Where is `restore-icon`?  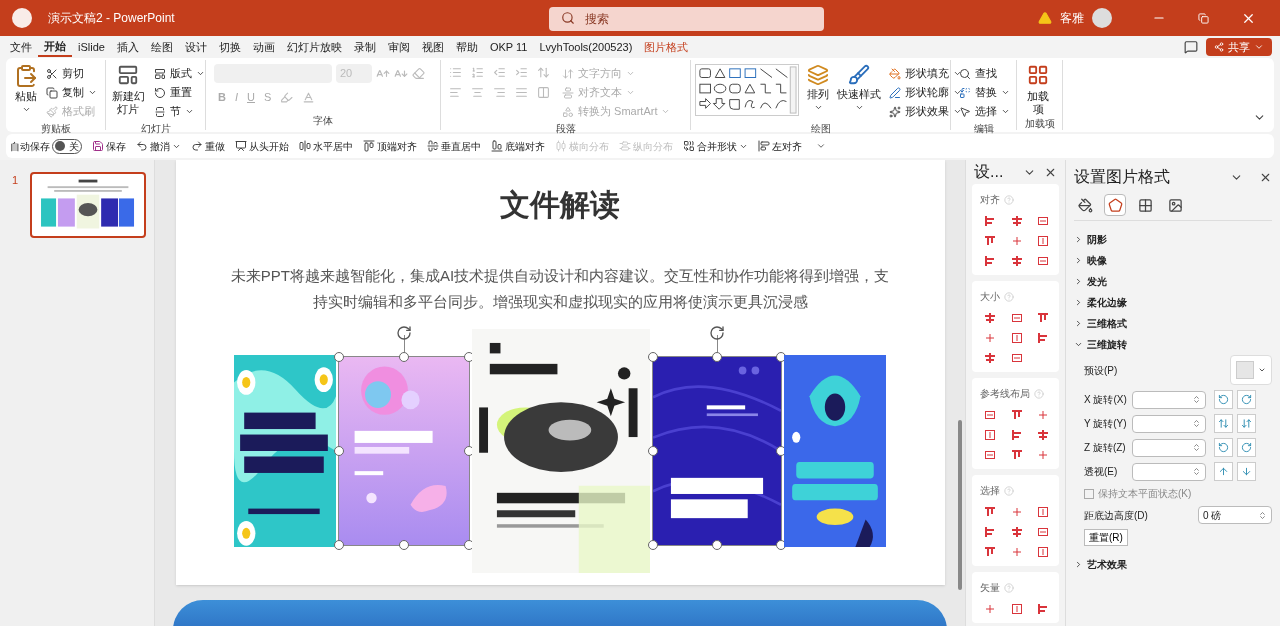
restore-icon is located at coordinates (1203, 18).